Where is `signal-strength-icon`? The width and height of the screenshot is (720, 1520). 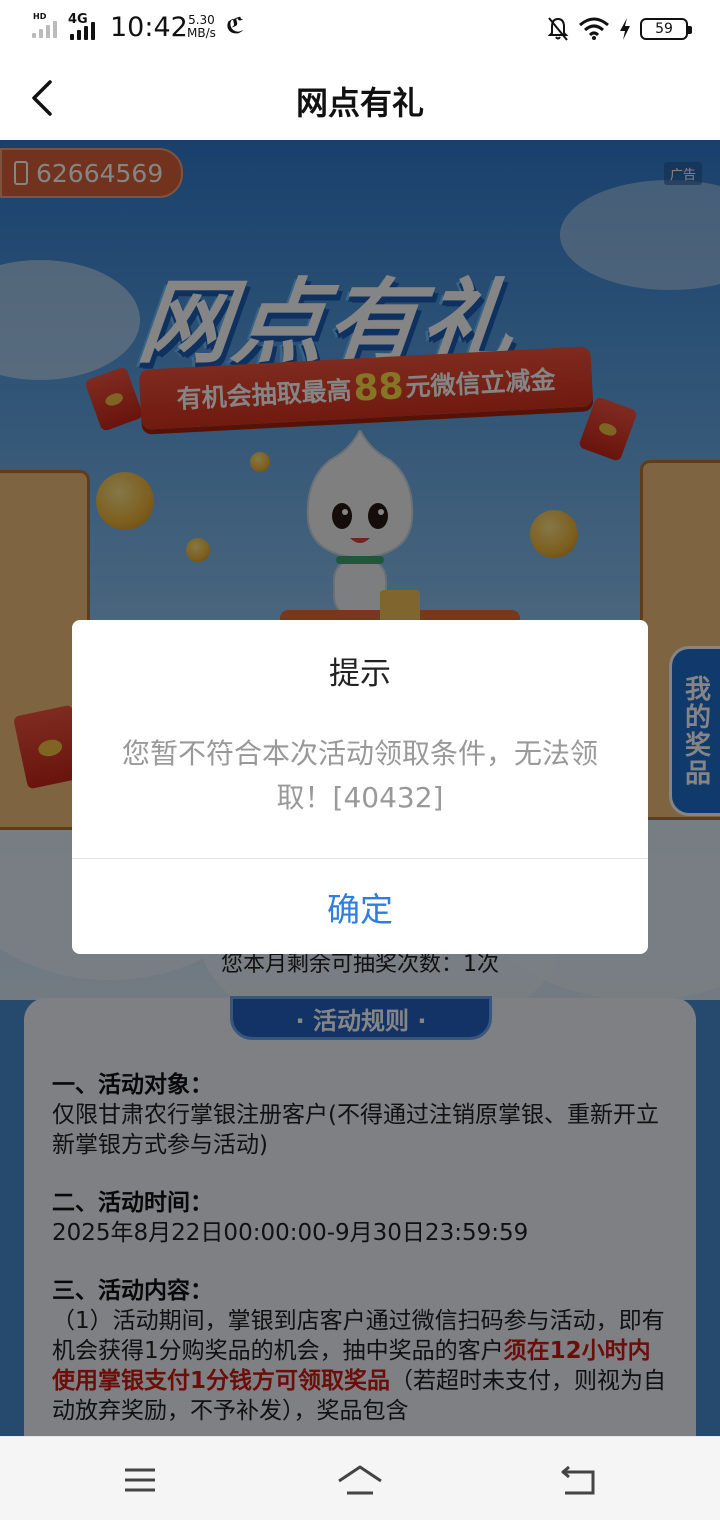 signal-strength-icon is located at coordinates (85, 31).